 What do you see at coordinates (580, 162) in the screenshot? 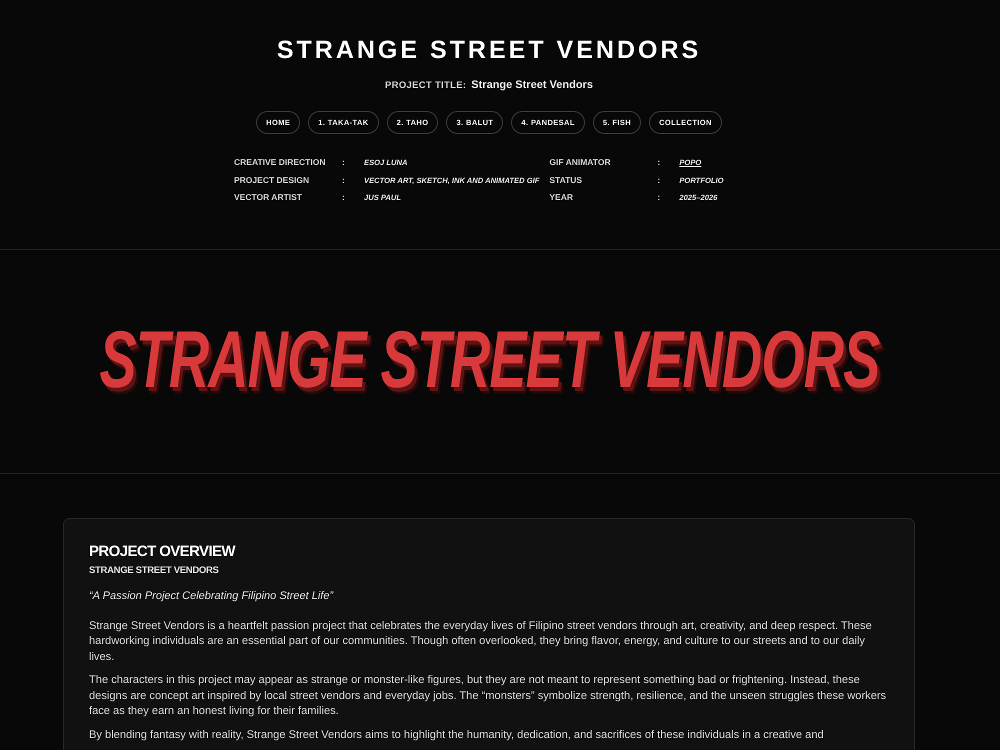
I see `credit-label: GIF ANIMATOR` at bounding box center [580, 162].